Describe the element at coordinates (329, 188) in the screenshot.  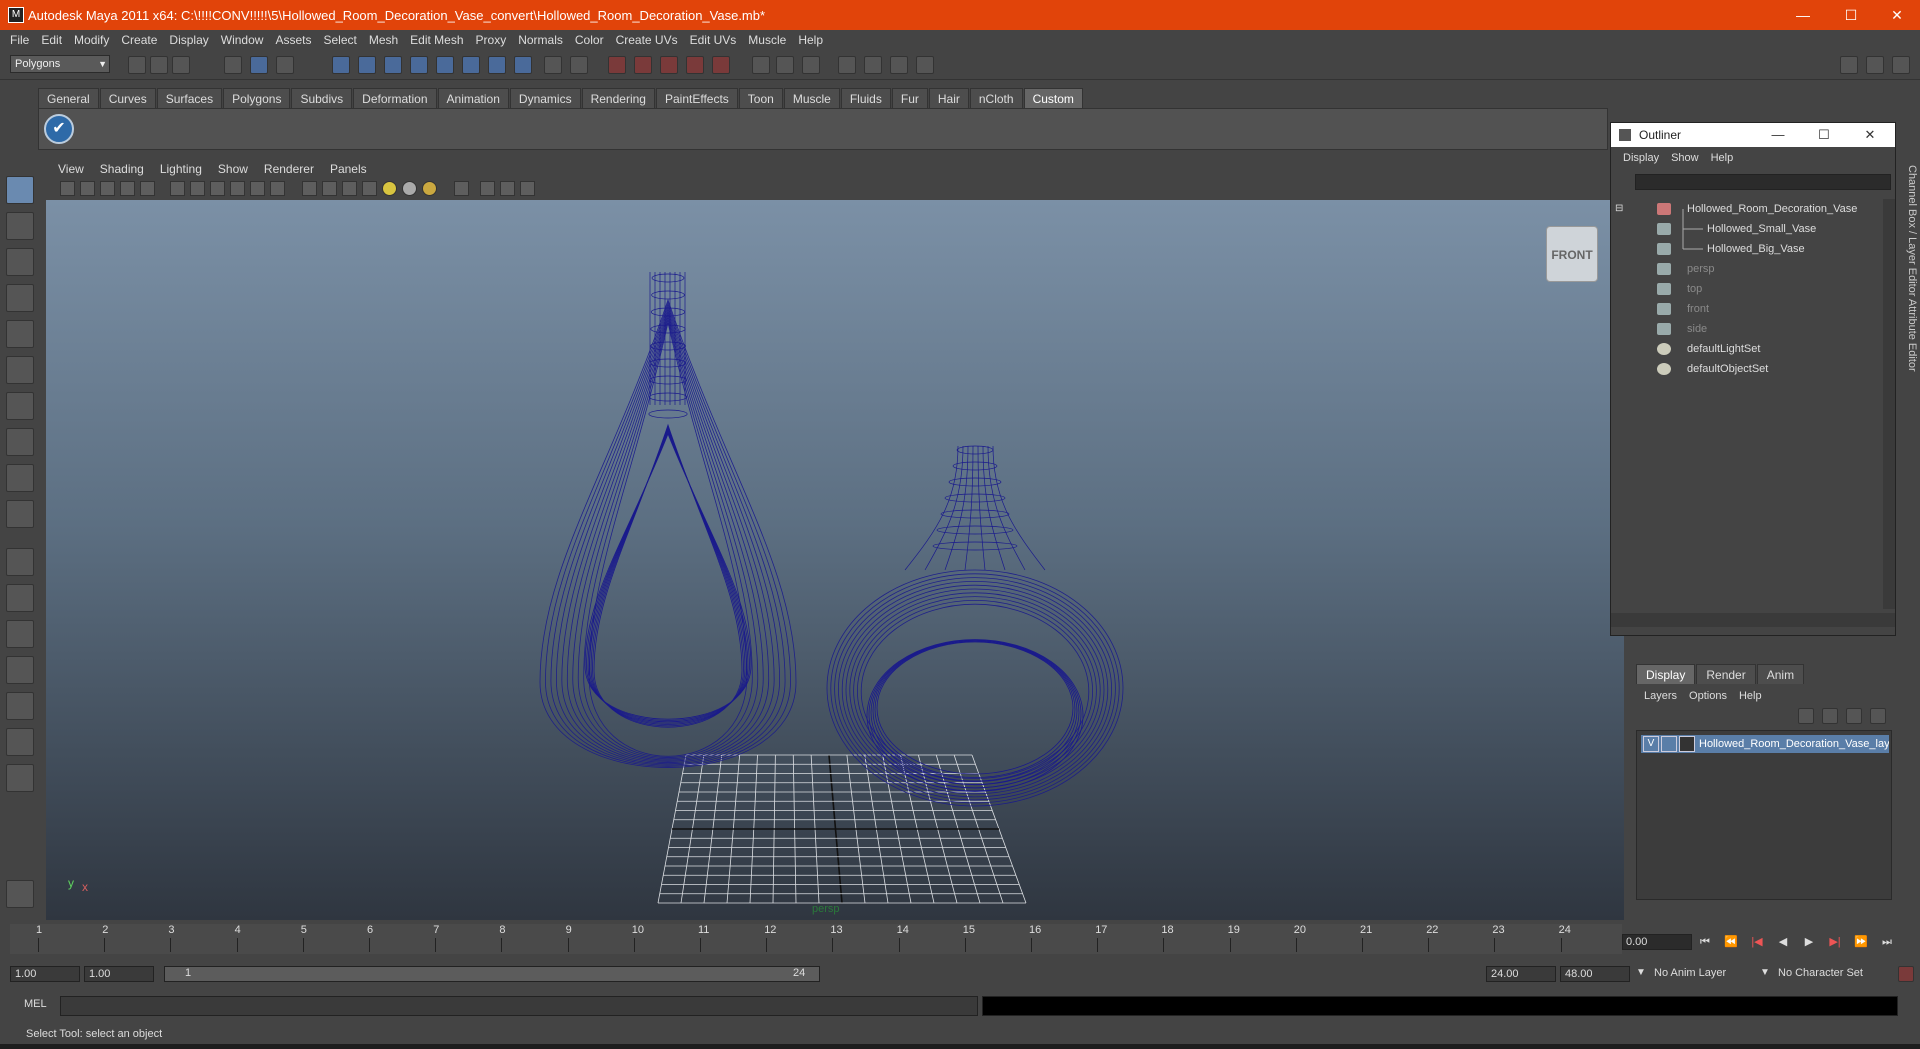
I see `xray-icon` at that location.